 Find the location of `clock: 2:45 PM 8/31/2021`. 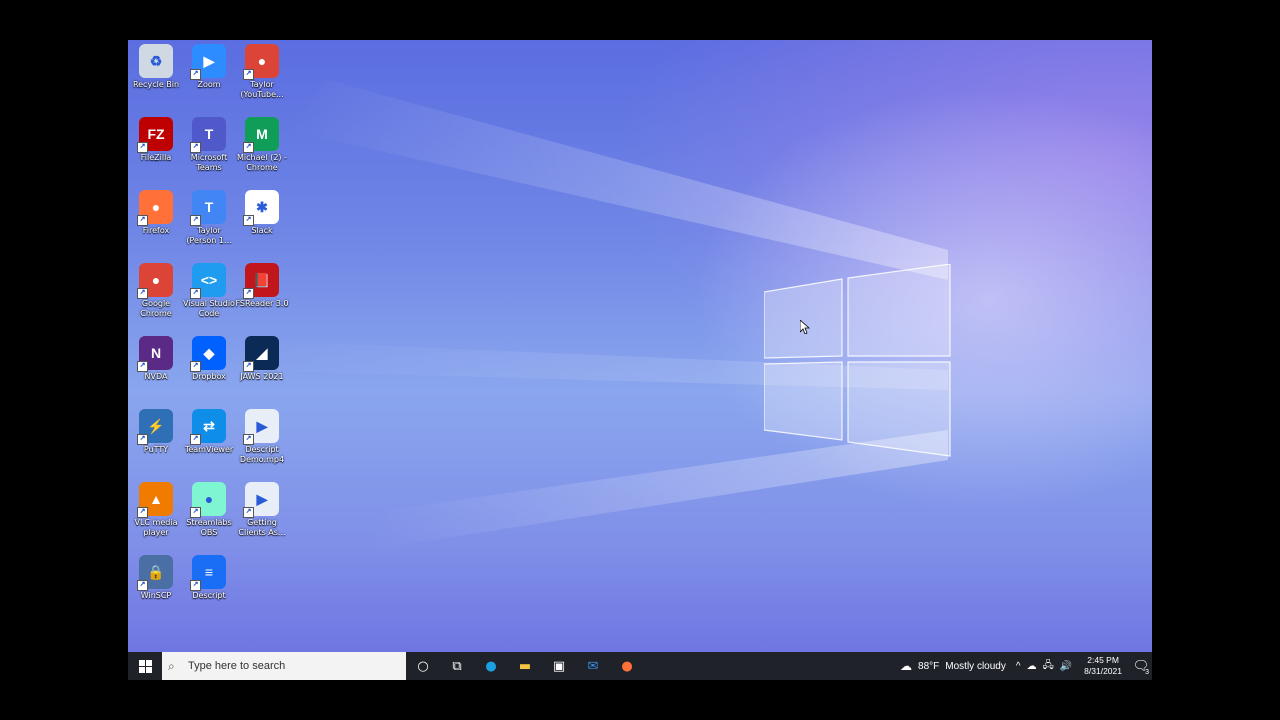

clock: 2:45 PM 8/31/2021 is located at coordinates (1103, 666).